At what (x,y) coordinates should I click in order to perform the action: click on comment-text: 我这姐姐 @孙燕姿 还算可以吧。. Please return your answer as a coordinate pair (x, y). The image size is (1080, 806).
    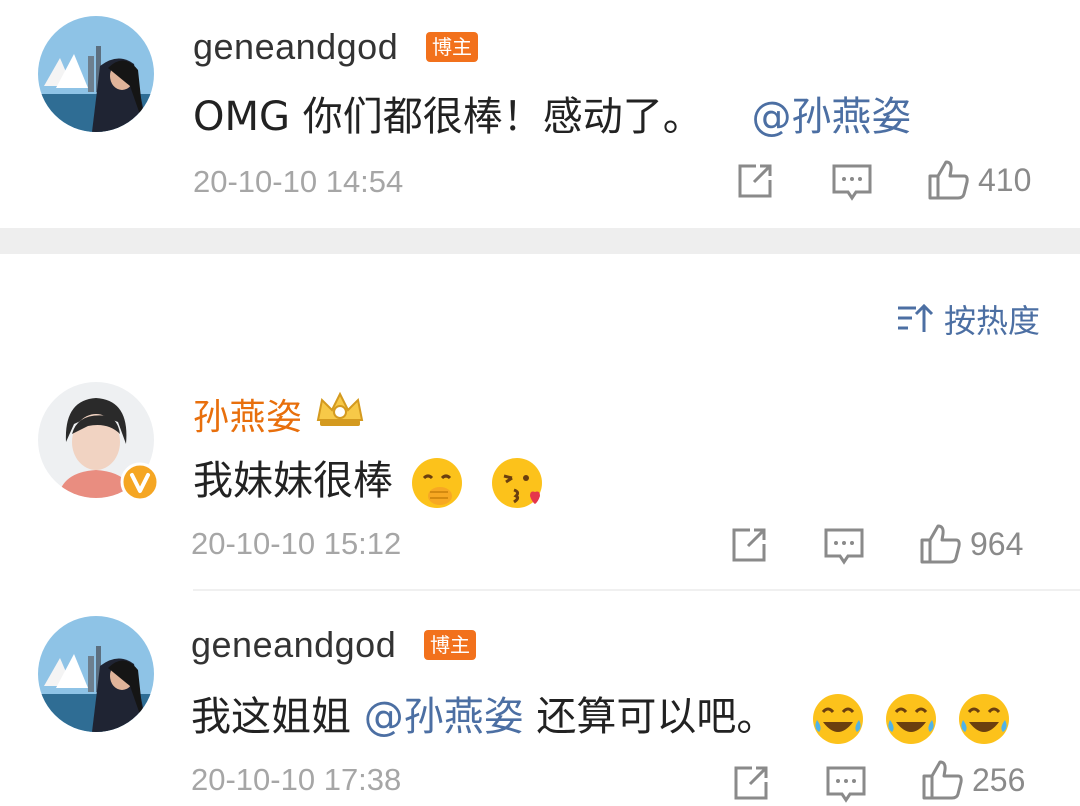
    Looking at the image, I should click on (601, 715).